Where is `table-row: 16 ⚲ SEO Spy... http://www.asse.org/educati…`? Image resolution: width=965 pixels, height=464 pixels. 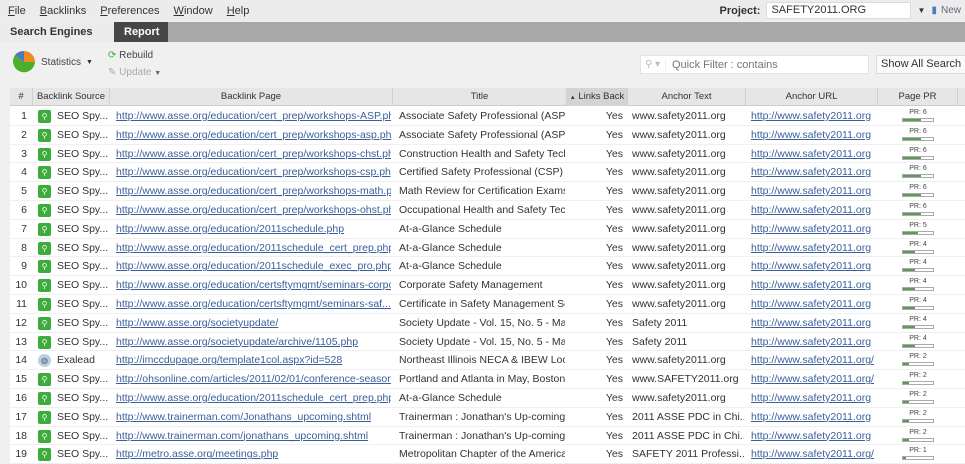
table-row: 16 ⚲ SEO Spy... http://www.asse.org/educati… is located at coordinates (487, 398).